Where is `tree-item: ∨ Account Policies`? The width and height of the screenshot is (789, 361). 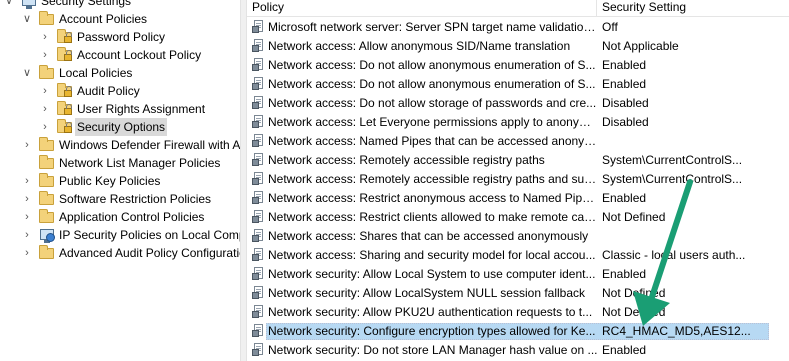
tree-item: ∨ Account Policies is located at coordinates (120, 19).